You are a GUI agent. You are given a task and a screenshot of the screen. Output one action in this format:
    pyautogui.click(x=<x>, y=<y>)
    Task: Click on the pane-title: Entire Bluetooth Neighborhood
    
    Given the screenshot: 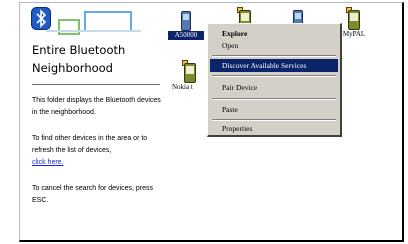 What is the action you would take?
    pyautogui.click(x=79, y=59)
    